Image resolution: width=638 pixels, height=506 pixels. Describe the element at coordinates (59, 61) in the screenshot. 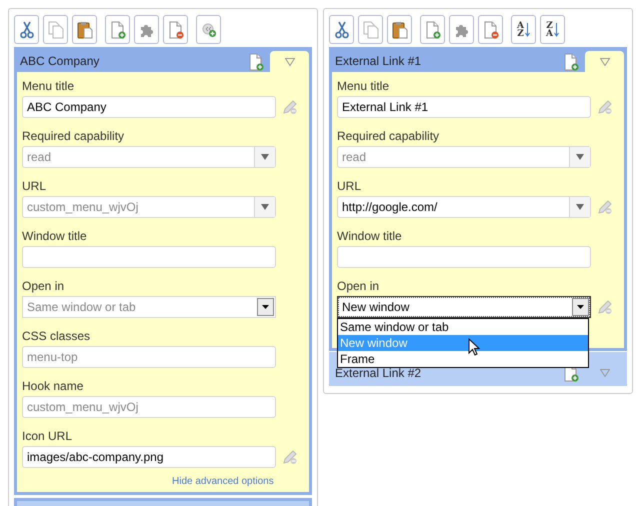

I see `item-title: ABC Company` at that location.